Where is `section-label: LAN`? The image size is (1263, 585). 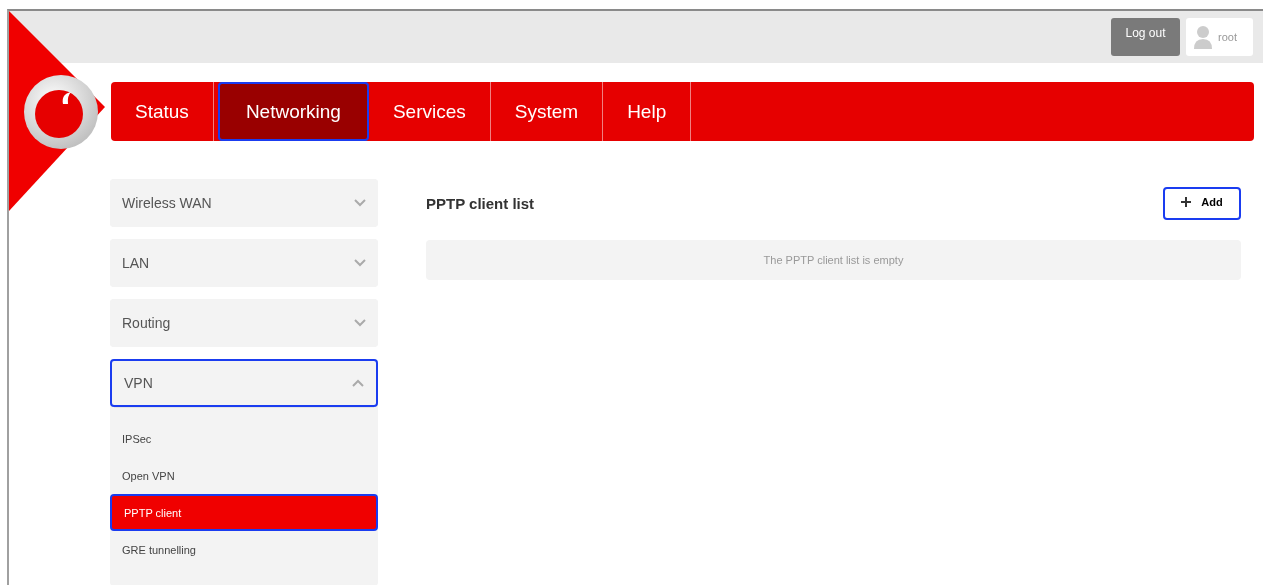 section-label: LAN is located at coordinates (136, 263).